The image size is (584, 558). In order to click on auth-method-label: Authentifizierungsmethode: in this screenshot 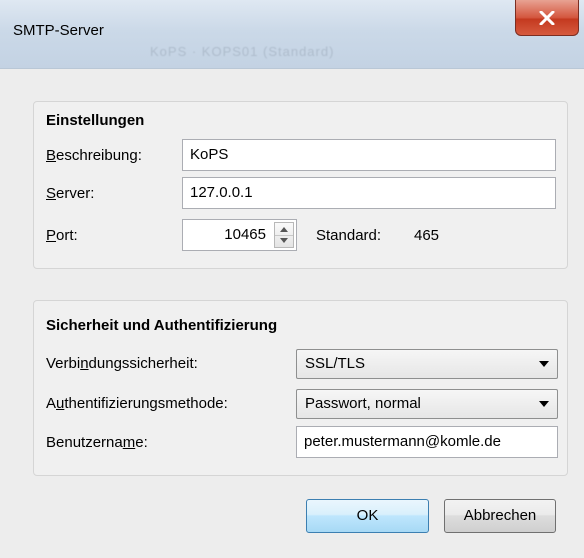, I will do `click(137, 403)`.